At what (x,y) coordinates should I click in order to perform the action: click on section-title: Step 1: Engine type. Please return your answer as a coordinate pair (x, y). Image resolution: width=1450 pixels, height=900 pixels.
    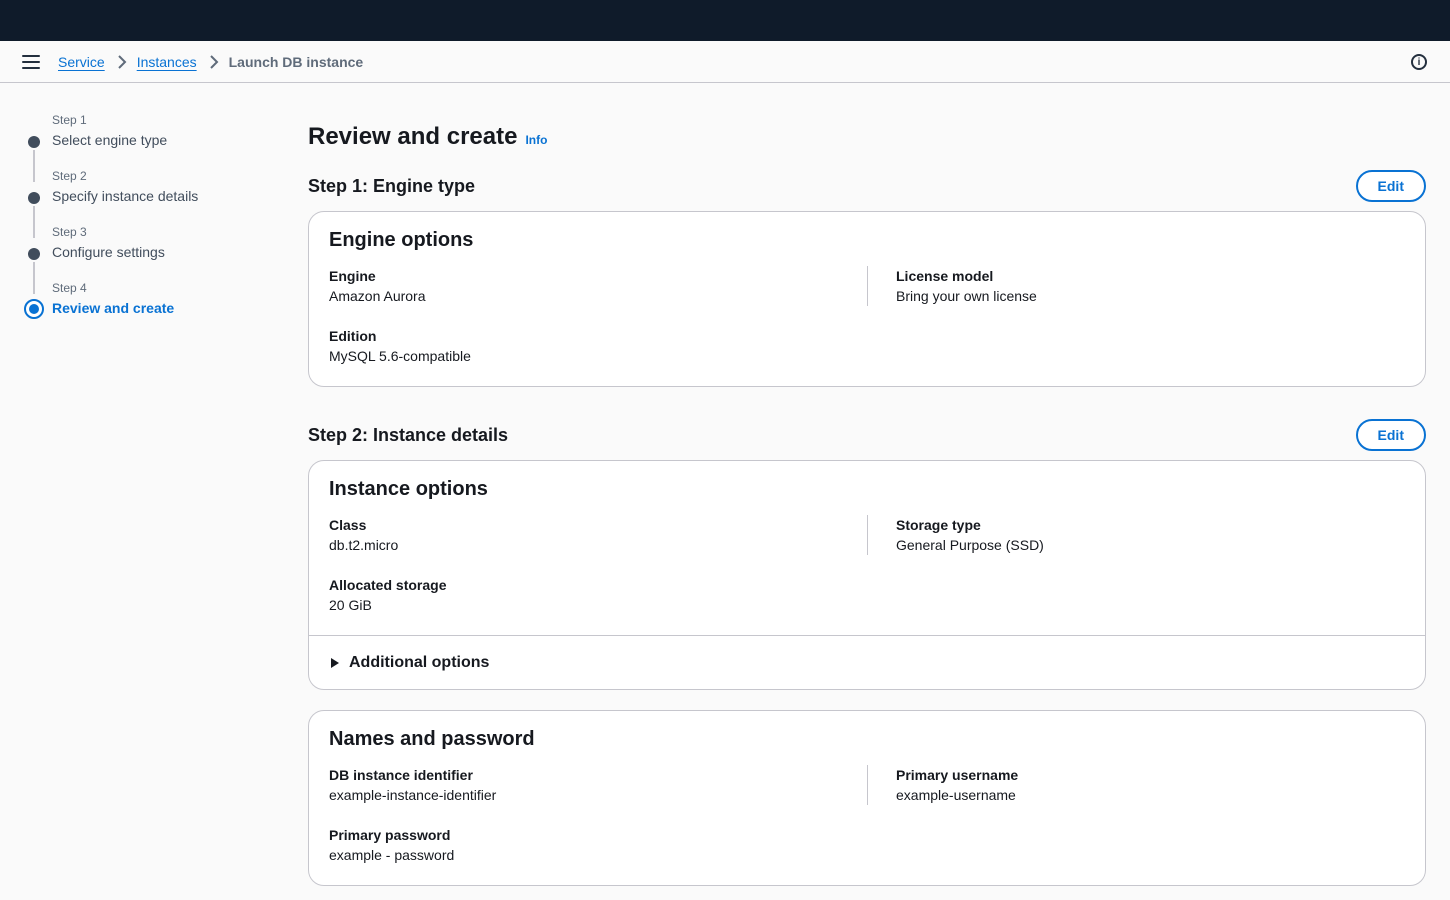
    Looking at the image, I should click on (392, 186).